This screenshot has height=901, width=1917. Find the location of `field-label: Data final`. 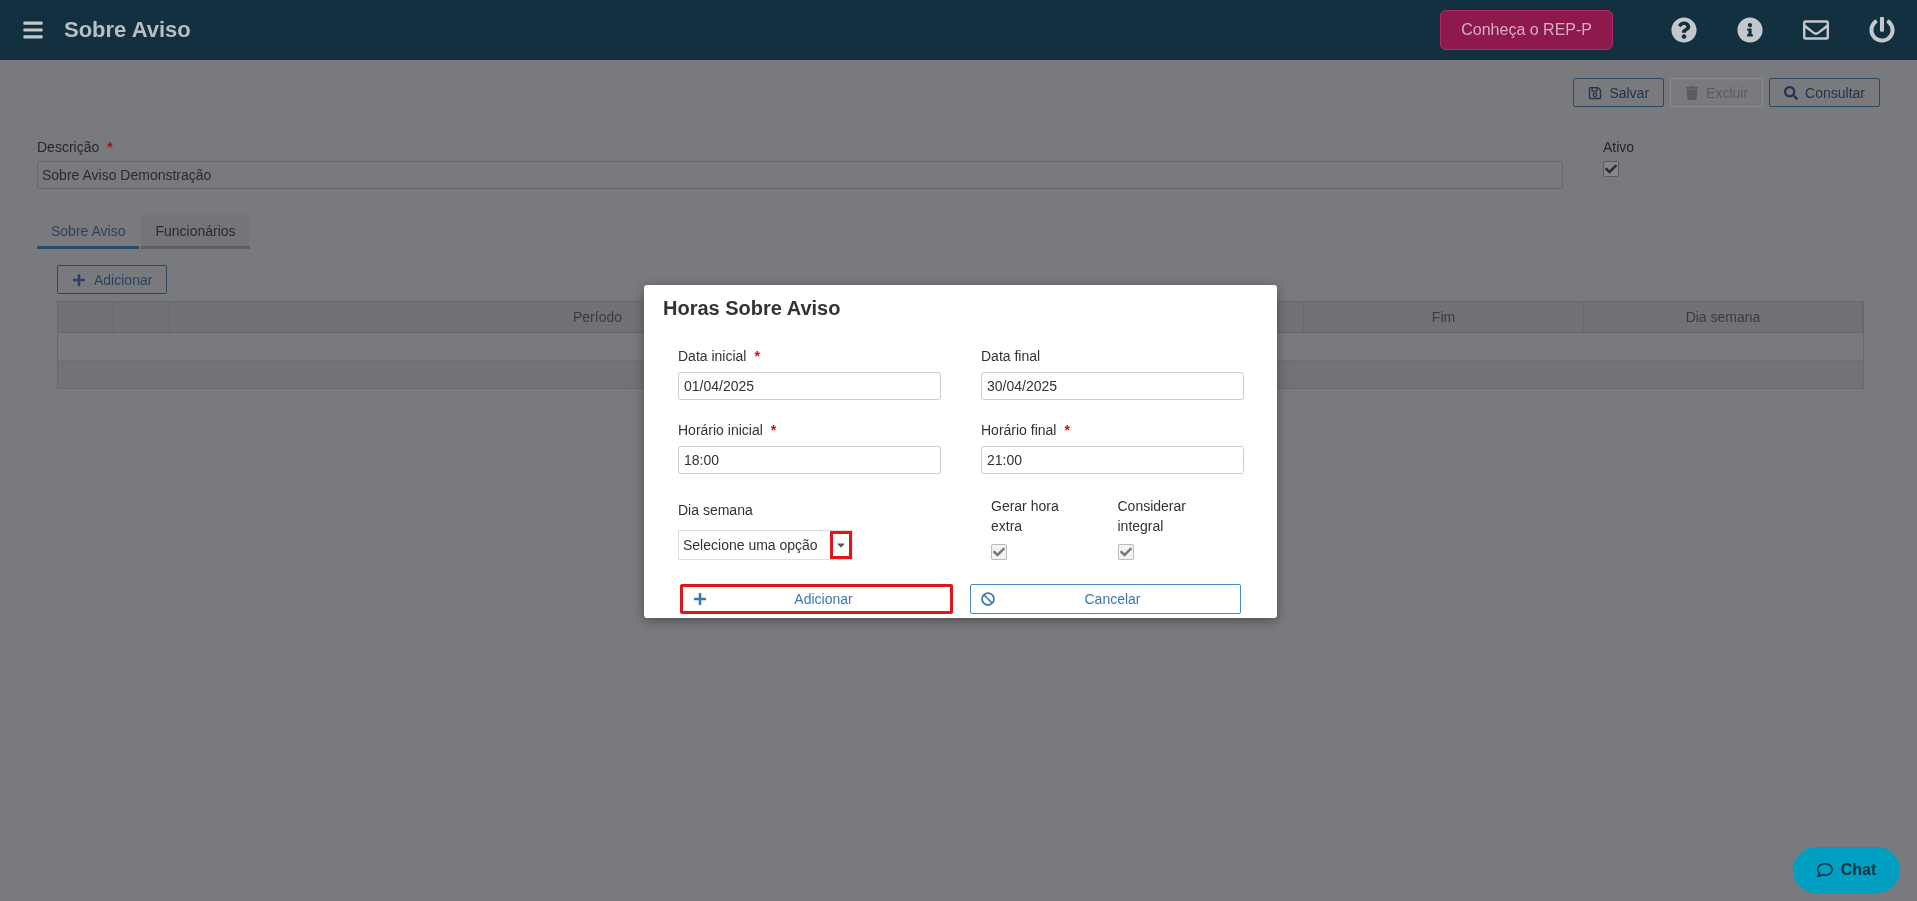

field-label: Data final is located at coordinates (1011, 356).